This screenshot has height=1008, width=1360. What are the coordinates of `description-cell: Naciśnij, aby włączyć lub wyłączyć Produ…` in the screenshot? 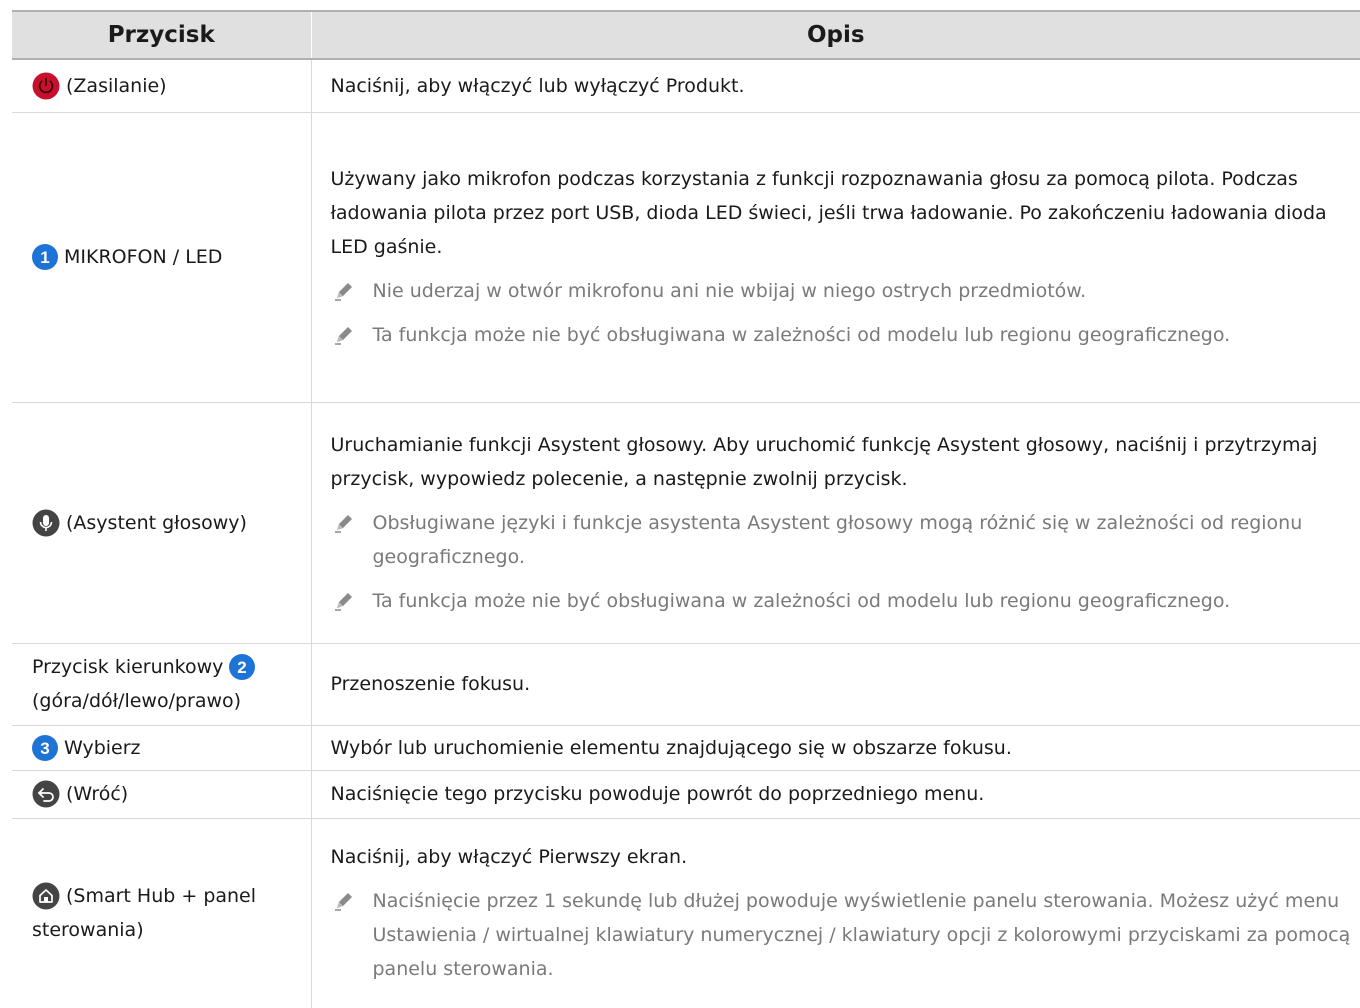 It's located at (835, 86).